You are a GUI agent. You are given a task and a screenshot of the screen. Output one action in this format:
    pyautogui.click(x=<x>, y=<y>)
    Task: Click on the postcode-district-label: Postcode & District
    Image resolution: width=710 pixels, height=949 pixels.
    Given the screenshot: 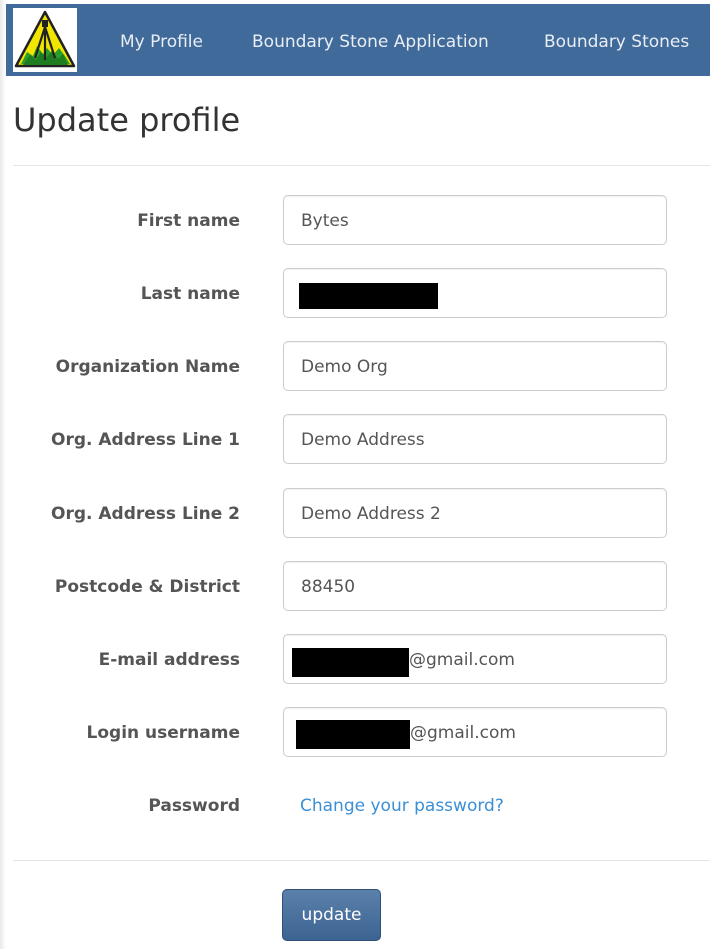 What is the action you would take?
    pyautogui.click(x=147, y=587)
    